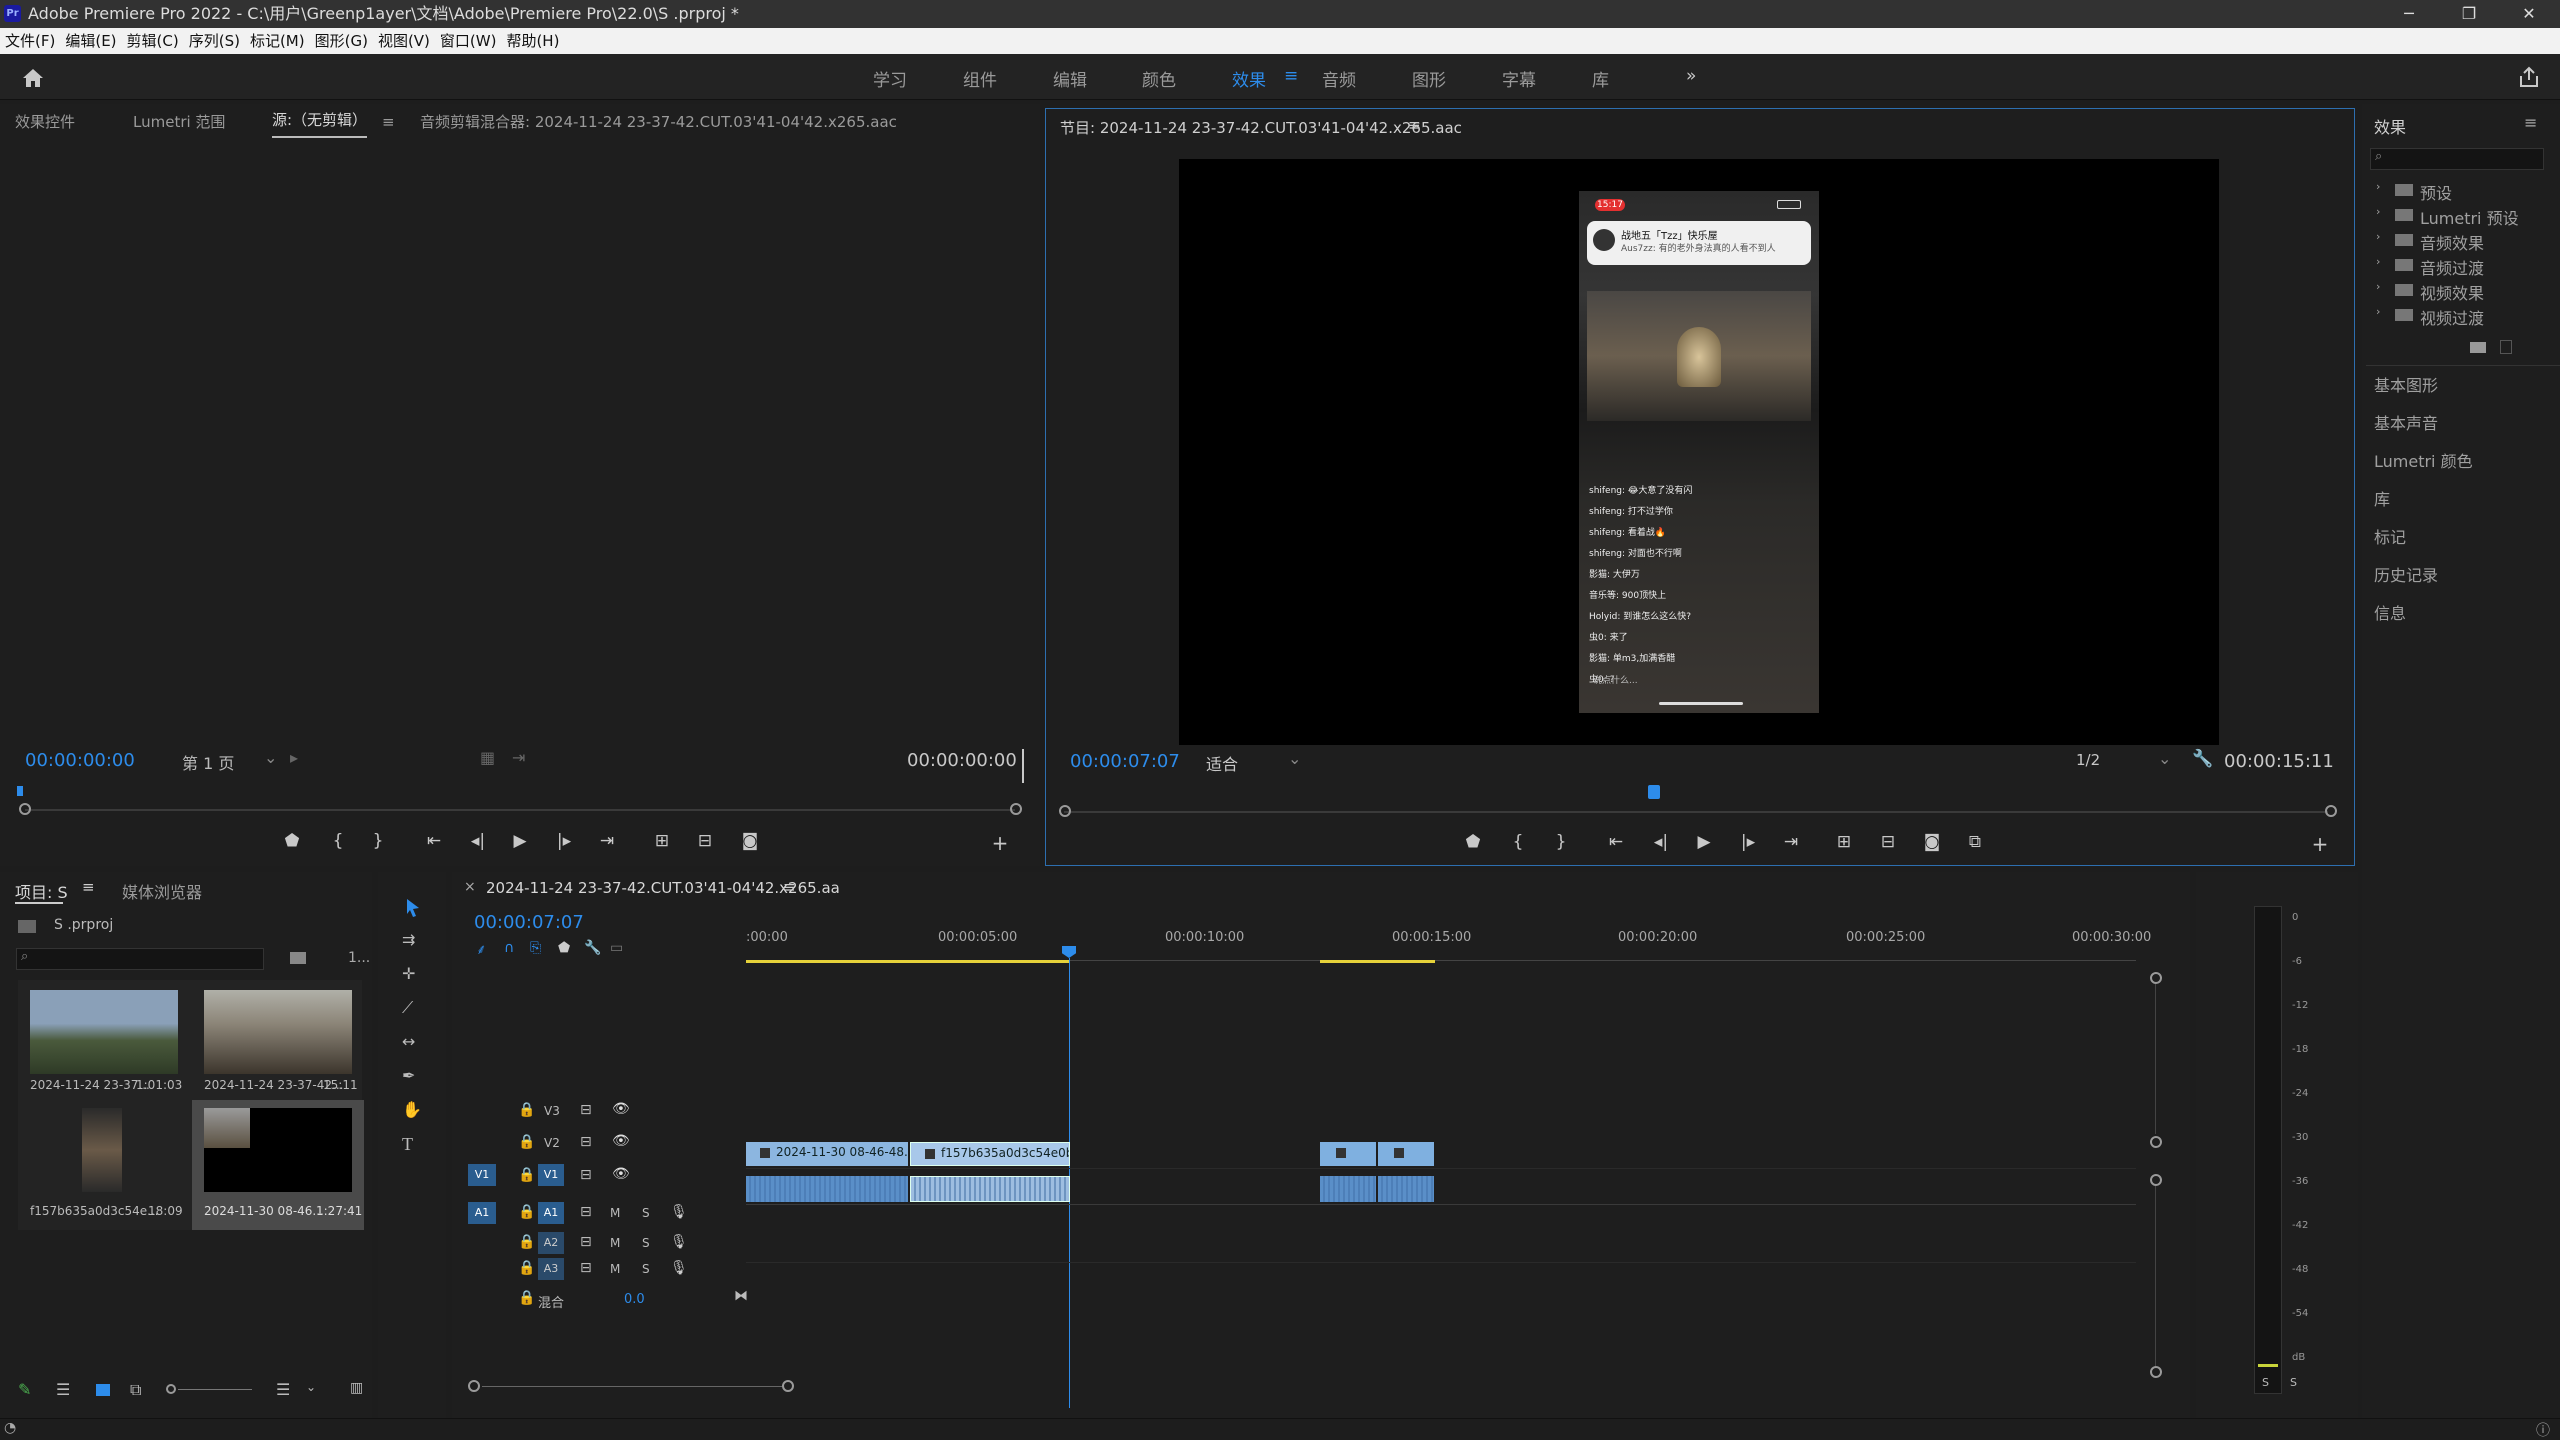 This screenshot has width=2560, height=1440. I want to click on source-patch-a1: A1, so click(482, 1213).